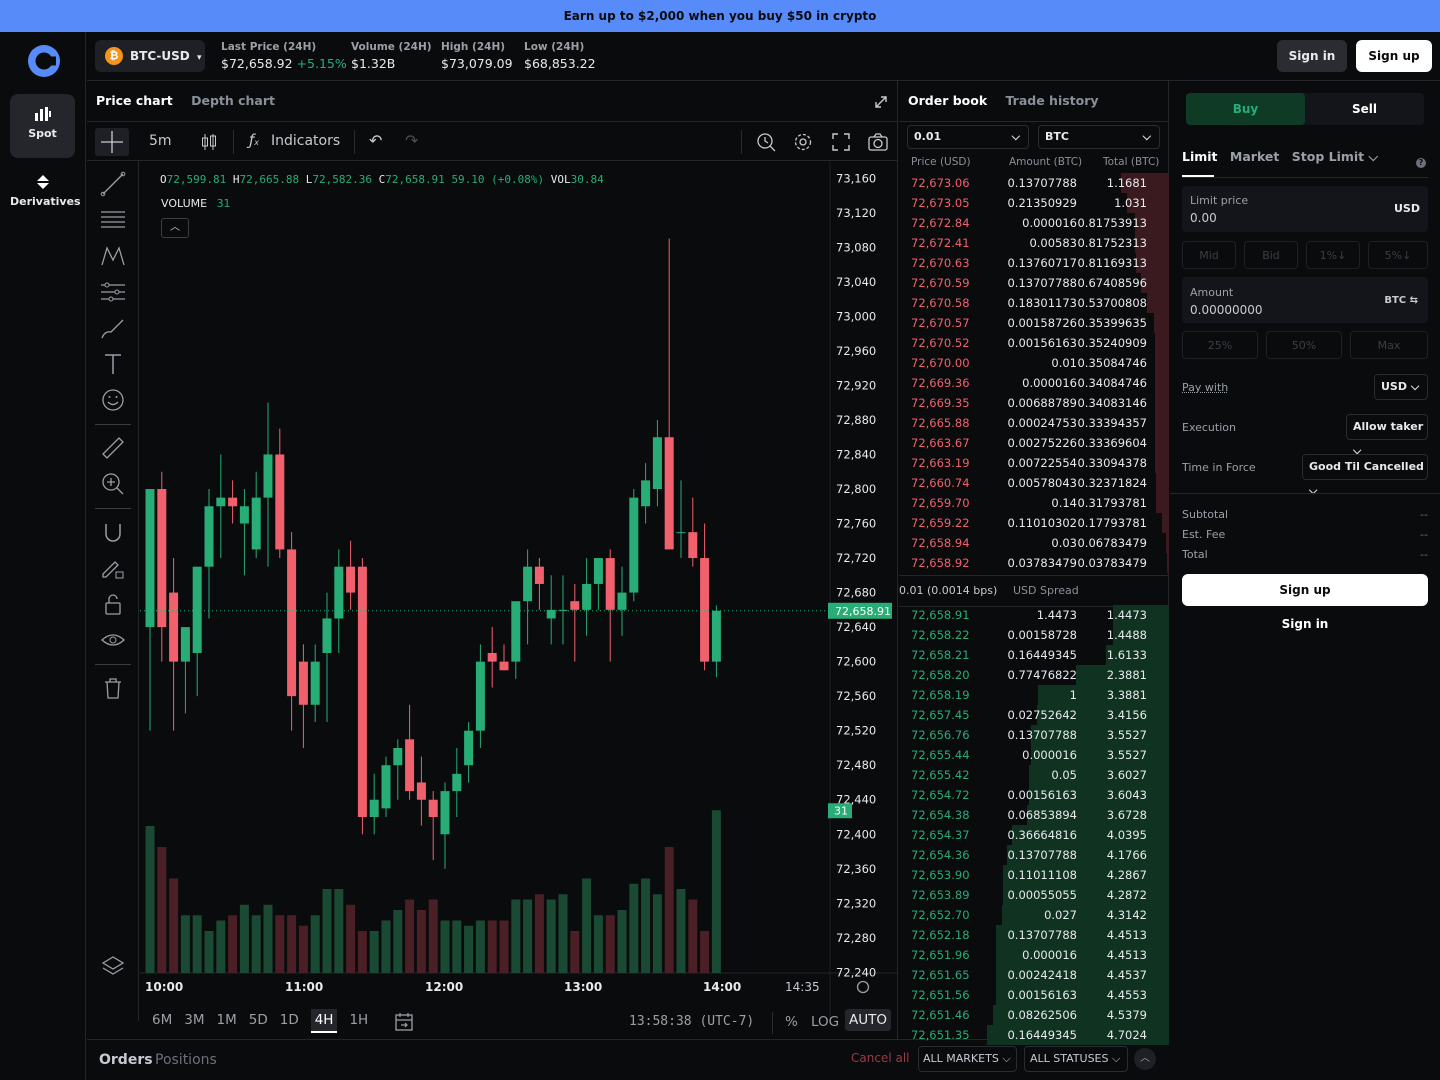 The height and width of the screenshot is (1080, 1440). Describe the element at coordinates (1034, 363) in the screenshot. I see `ask-row: 72,670.00 0.01 0.35084746` at that location.